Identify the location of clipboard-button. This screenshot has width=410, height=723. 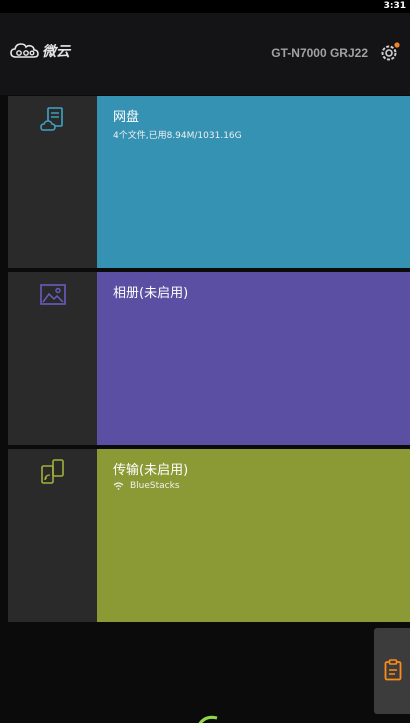
(392, 671).